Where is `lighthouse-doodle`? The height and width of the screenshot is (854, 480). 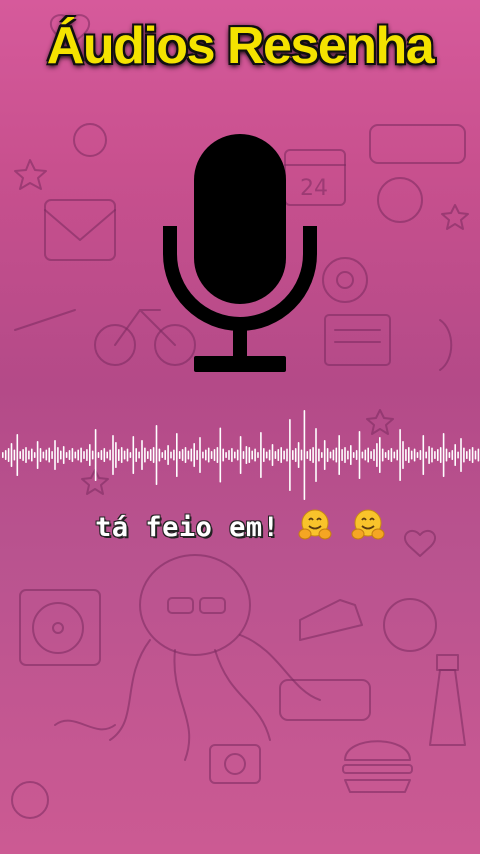
lighthouse-doodle is located at coordinates (447, 700).